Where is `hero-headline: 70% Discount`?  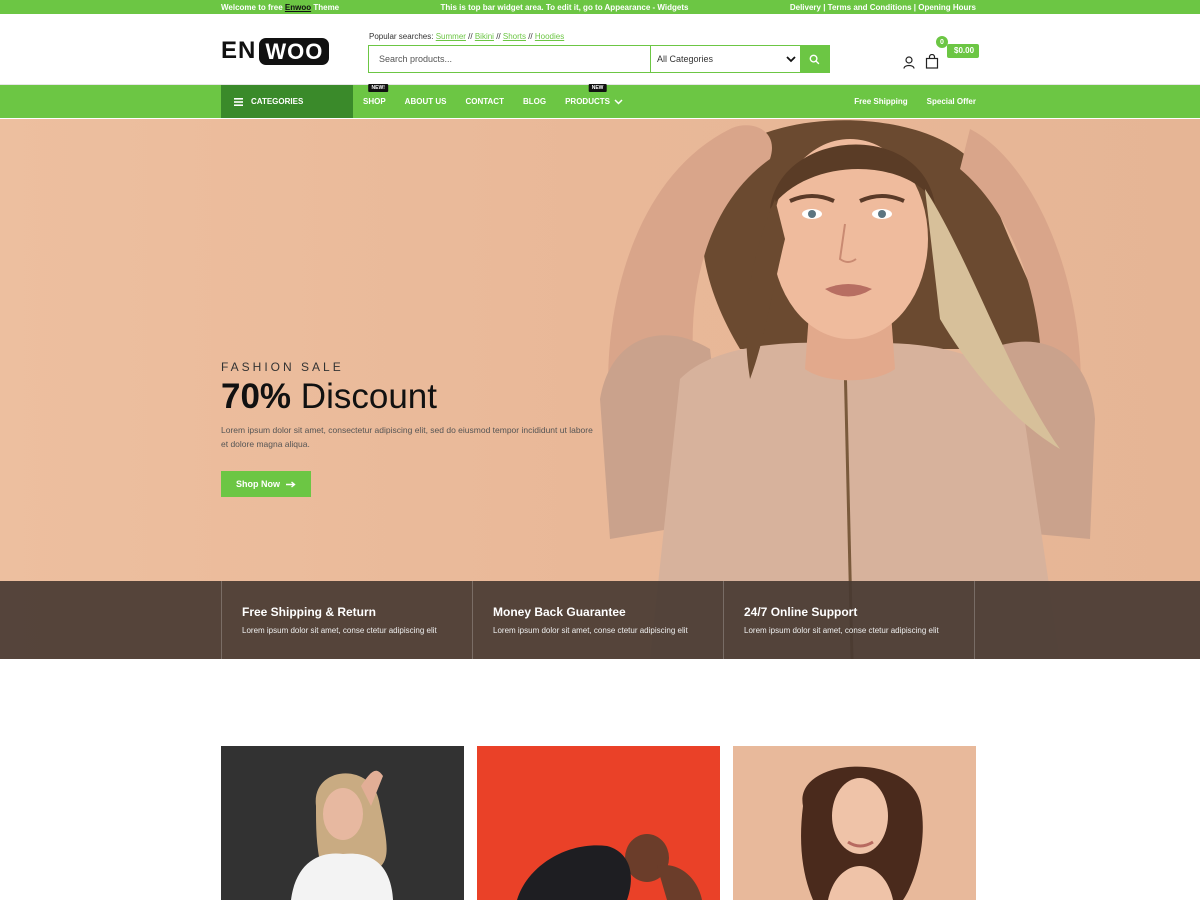 hero-headline: 70% Discount is located at coordinates (411, 397).